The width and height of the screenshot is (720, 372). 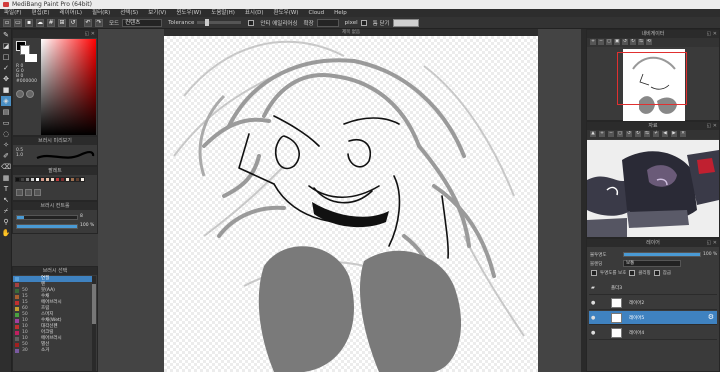 I want to click on gradient-tool-icon: ▤, so click(x=6, y=112).